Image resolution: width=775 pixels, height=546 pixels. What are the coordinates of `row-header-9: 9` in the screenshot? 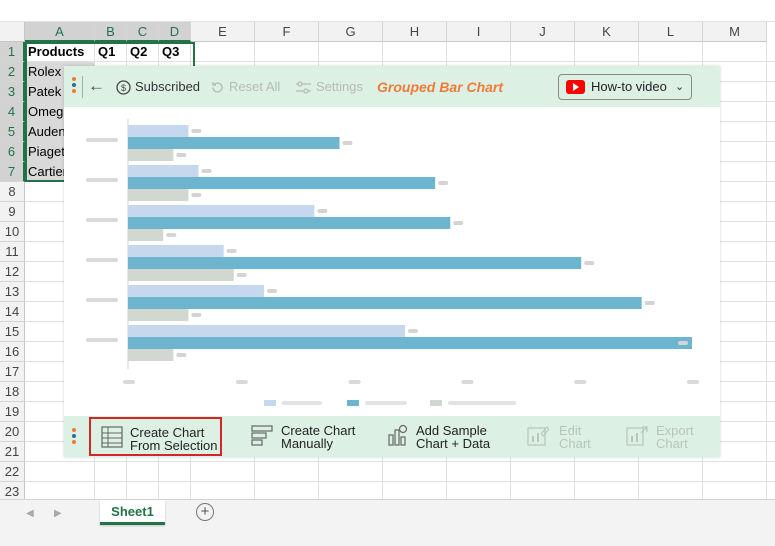 It's located at (12, 212).